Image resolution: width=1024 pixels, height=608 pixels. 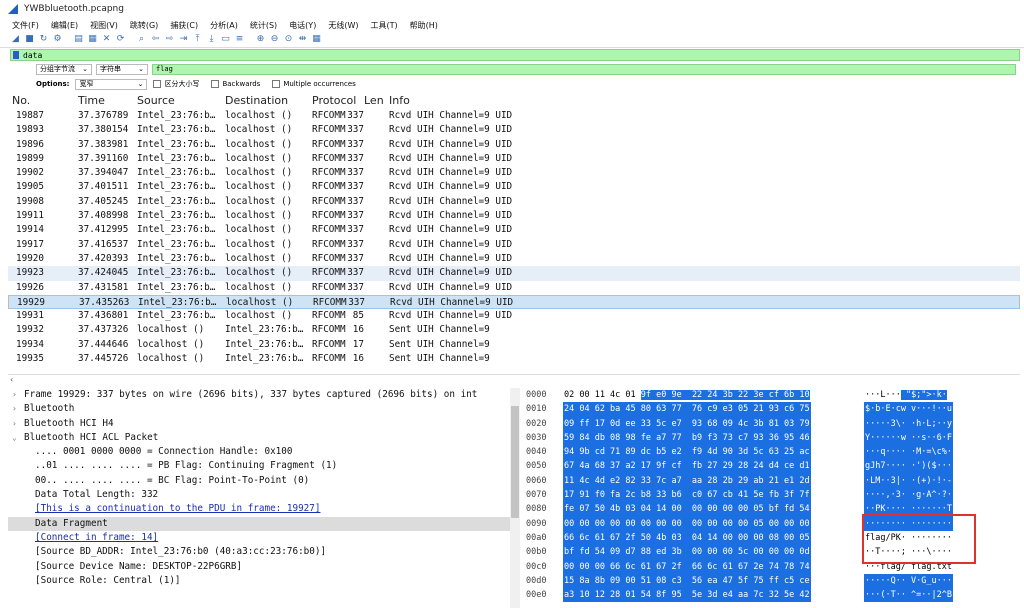 What do you see at coordinates (92, 39) in the screenshot?
I see `save-icon: ▦` at bounding box center [92, 39].